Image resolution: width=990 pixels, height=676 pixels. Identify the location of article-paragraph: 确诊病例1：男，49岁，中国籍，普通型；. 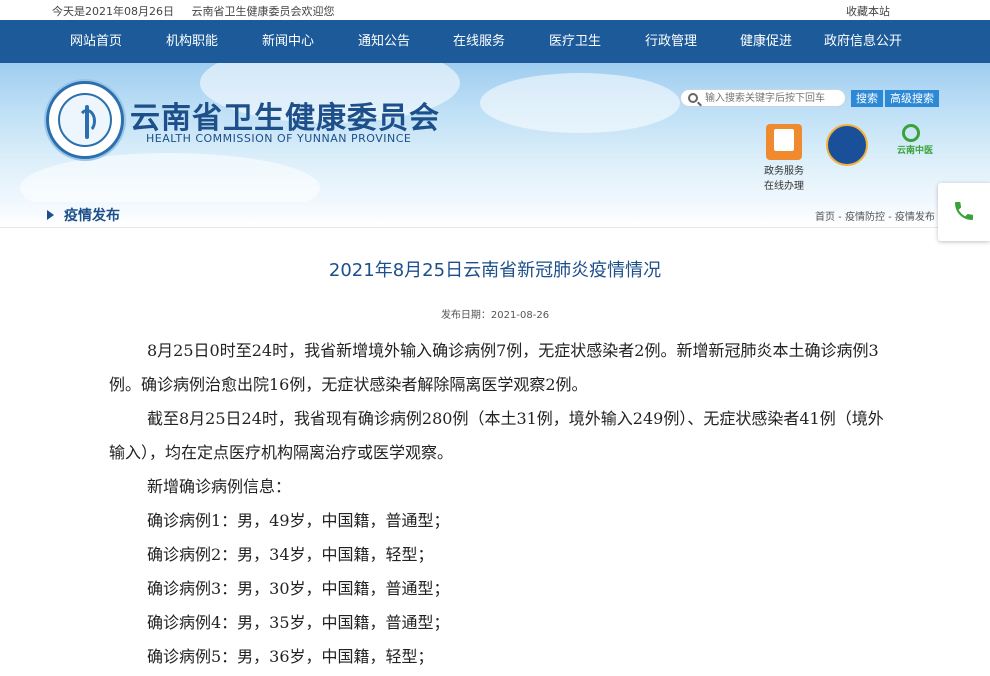
(298, 520).